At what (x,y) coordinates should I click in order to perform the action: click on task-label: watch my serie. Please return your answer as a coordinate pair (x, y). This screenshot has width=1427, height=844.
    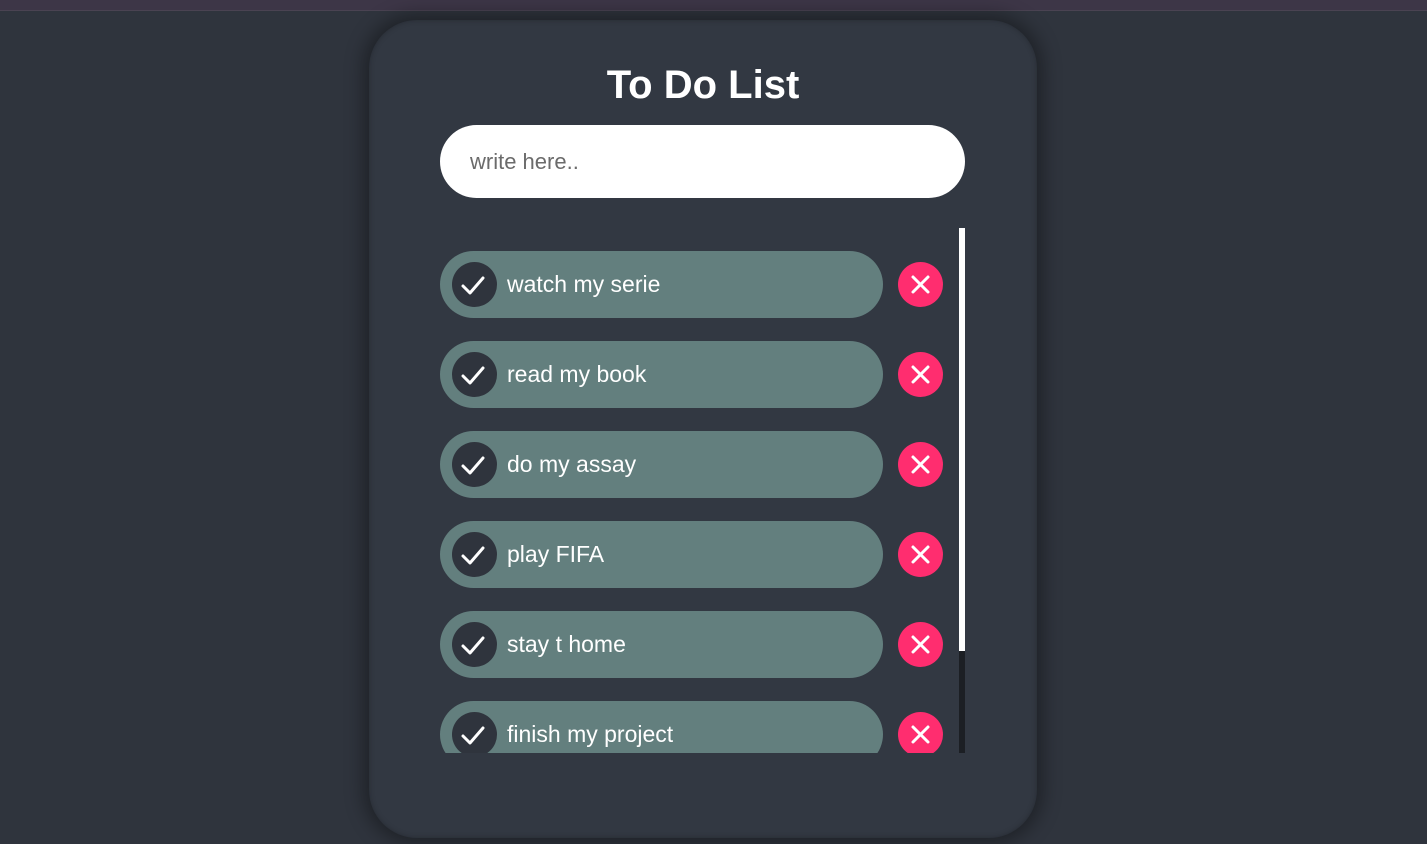
    Looking at the image, I should click on (584, 284).